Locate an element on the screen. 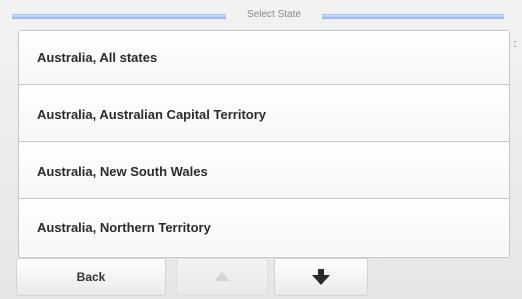 This screenshot has width=522, height=299. scroll-up-button is located at coordinates (222, 277).